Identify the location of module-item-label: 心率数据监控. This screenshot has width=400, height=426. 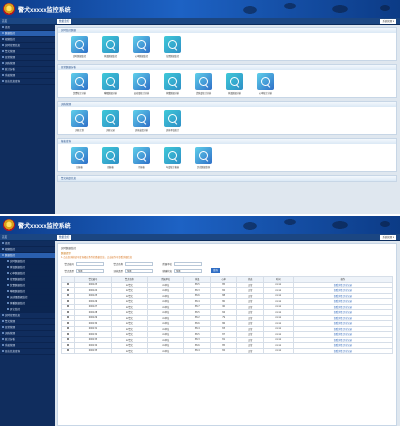
(141, 56).